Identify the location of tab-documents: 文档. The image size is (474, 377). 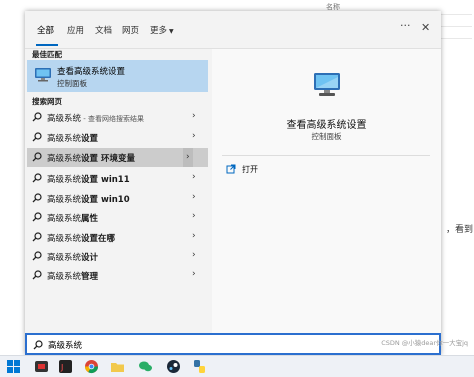
(103, 30).